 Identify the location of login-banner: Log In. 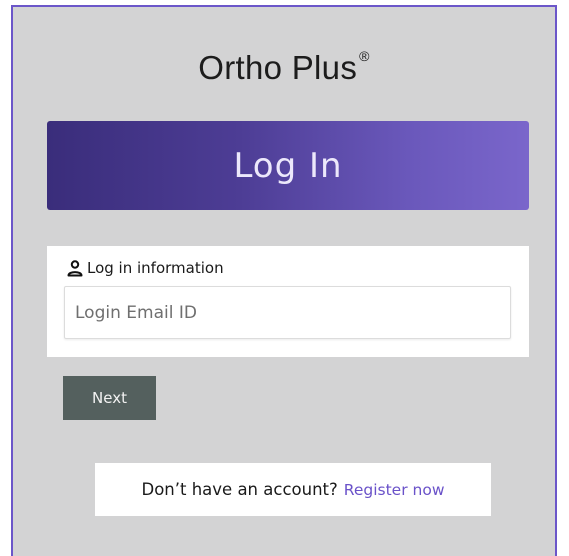
(288, 165).